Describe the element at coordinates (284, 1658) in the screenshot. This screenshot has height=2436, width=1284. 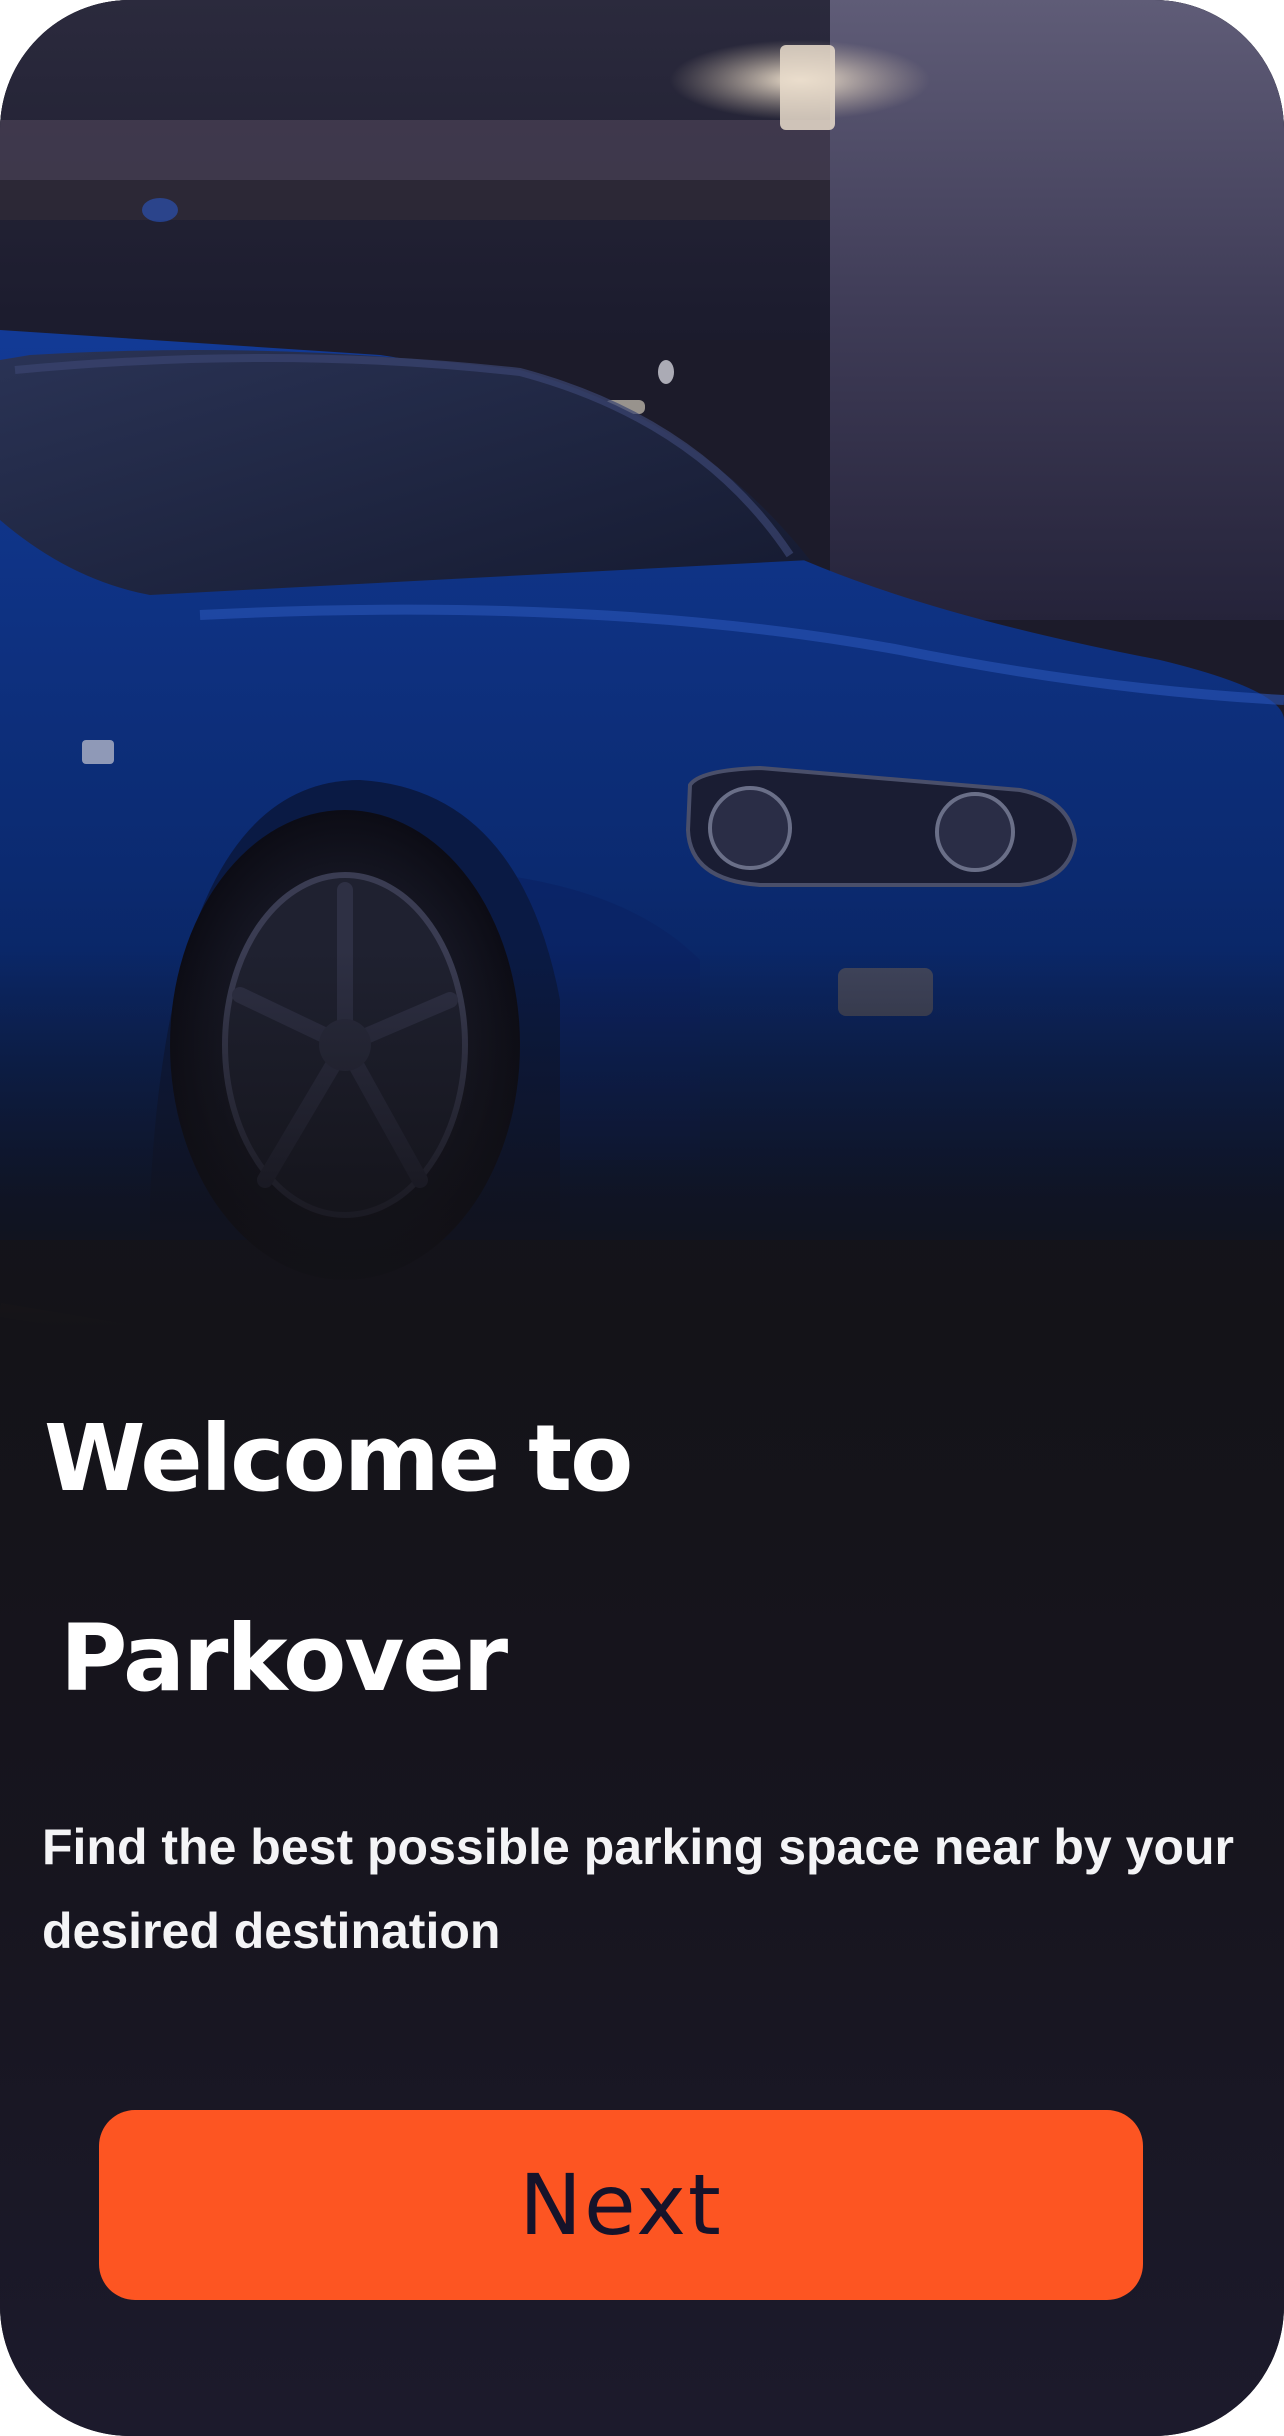
I see `welcome-title-line2: Parkover` at that location.